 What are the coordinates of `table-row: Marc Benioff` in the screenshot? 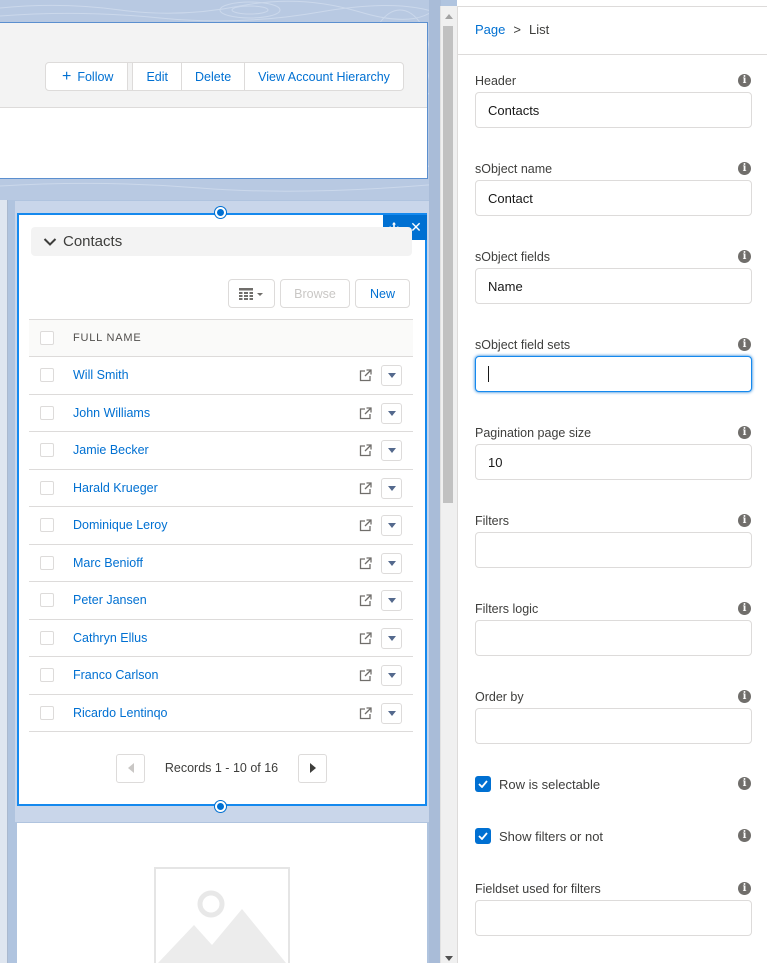 It's located at (221, 563).